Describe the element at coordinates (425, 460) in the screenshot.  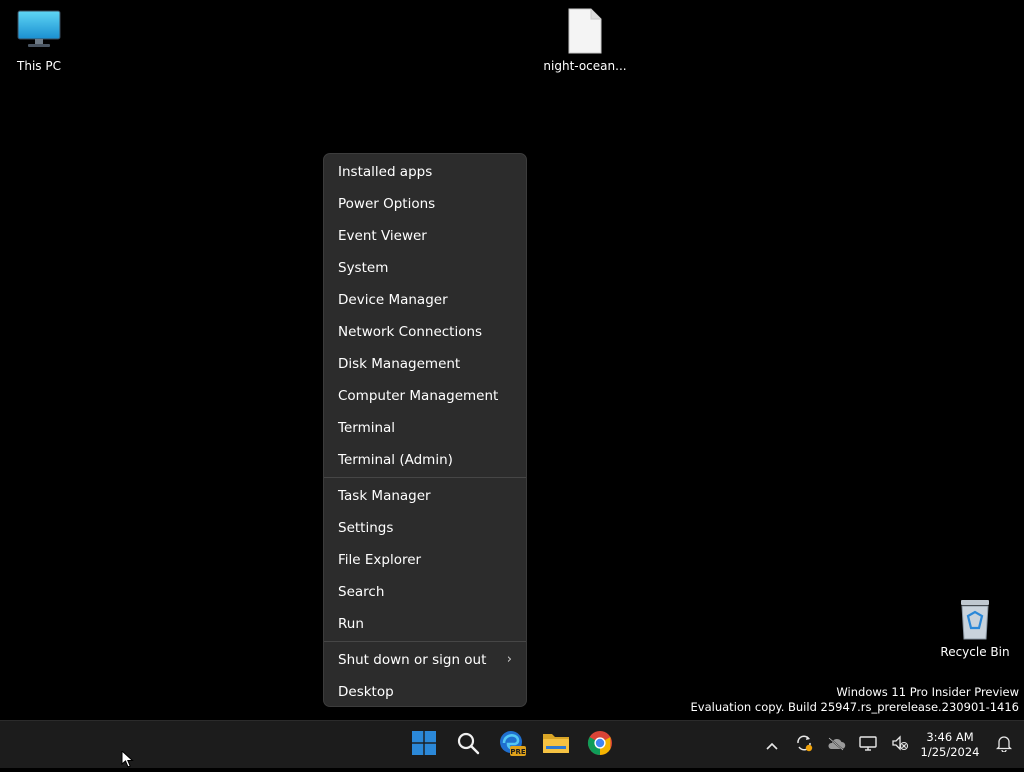
I see `menu-item-terminal-admin: Terminal (Admin)` at that location.